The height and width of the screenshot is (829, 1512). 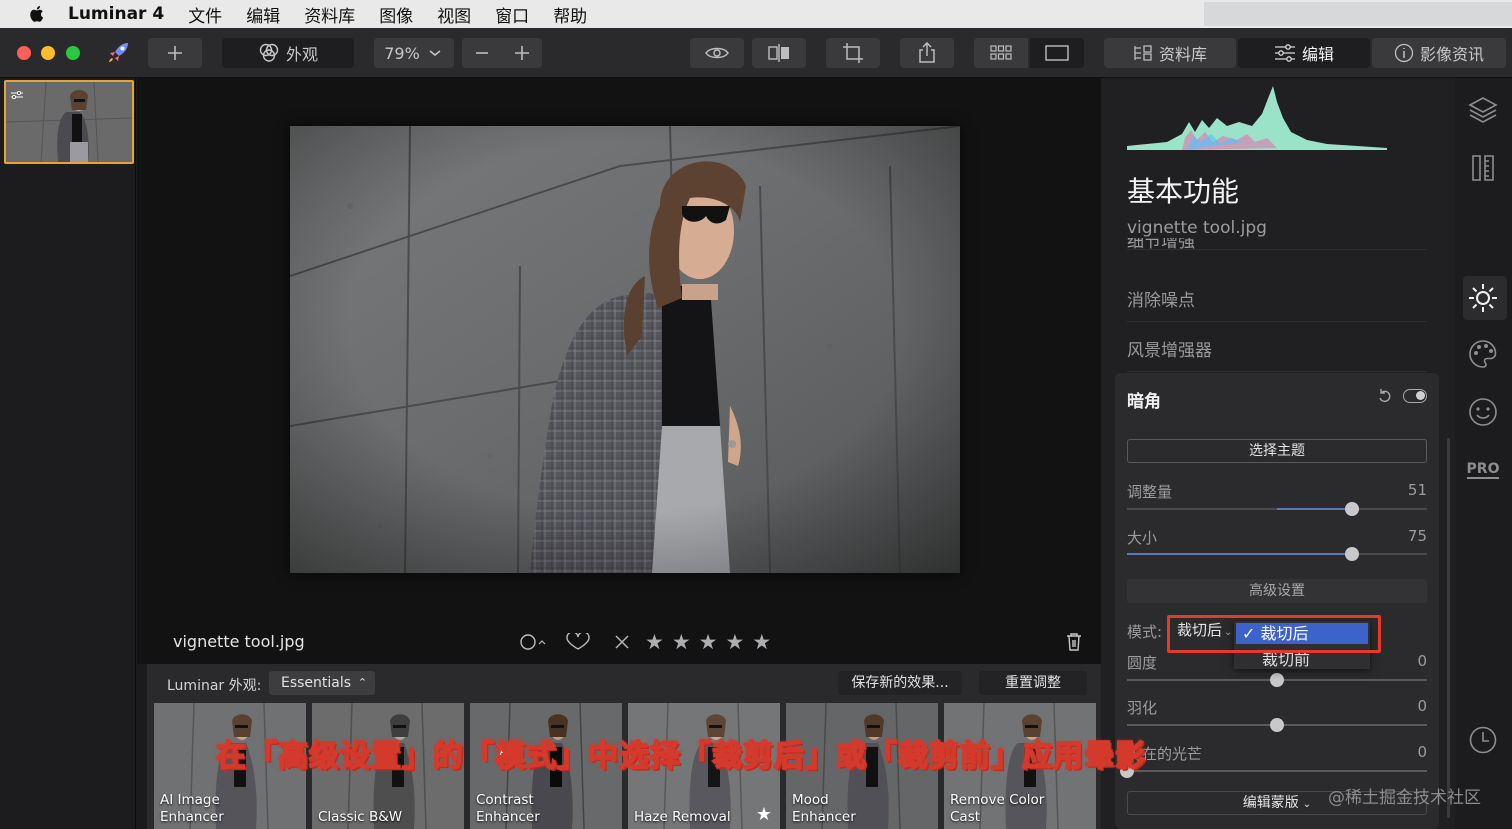 What do you see at coordinates (1142, 708) in the screenshot?
I see `feather-label: 羽化` at bounding box center [1142, 708].